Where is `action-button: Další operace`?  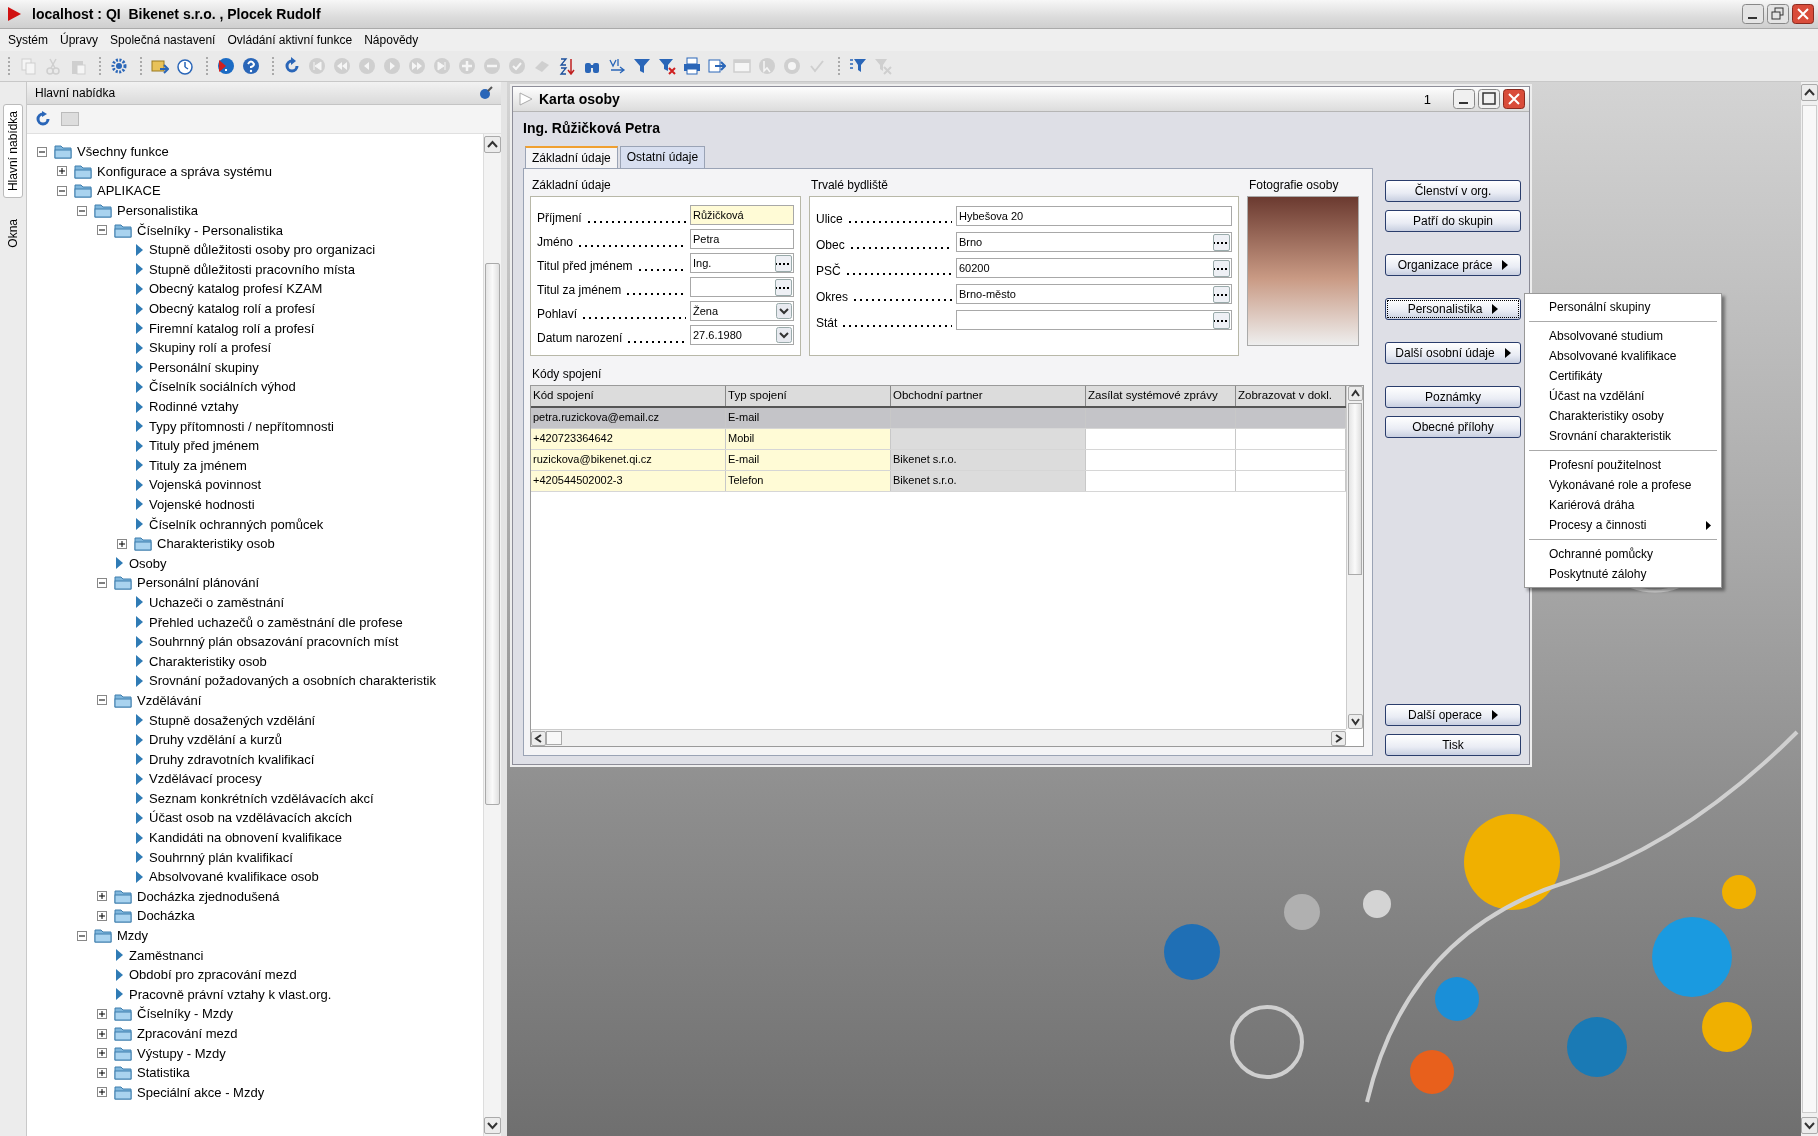 action-button: Další operace is located at coordinates (1453, 715).